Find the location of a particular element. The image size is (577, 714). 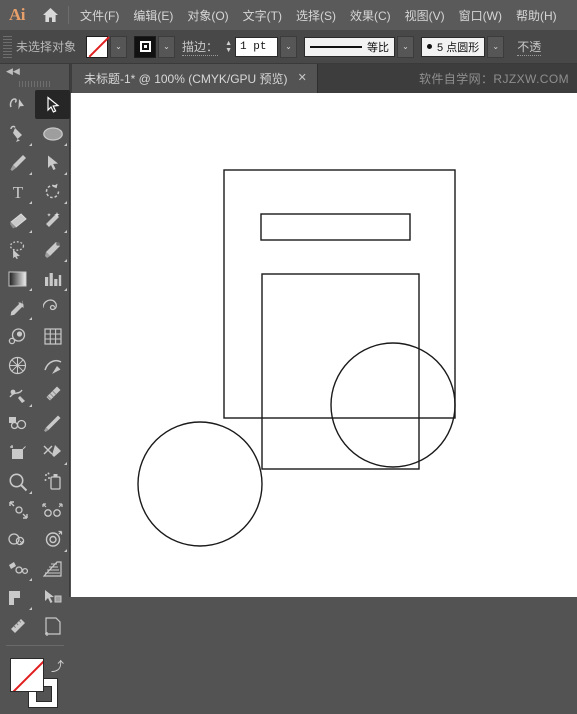

outer-flag-rect is located at coordinates (339, 294).